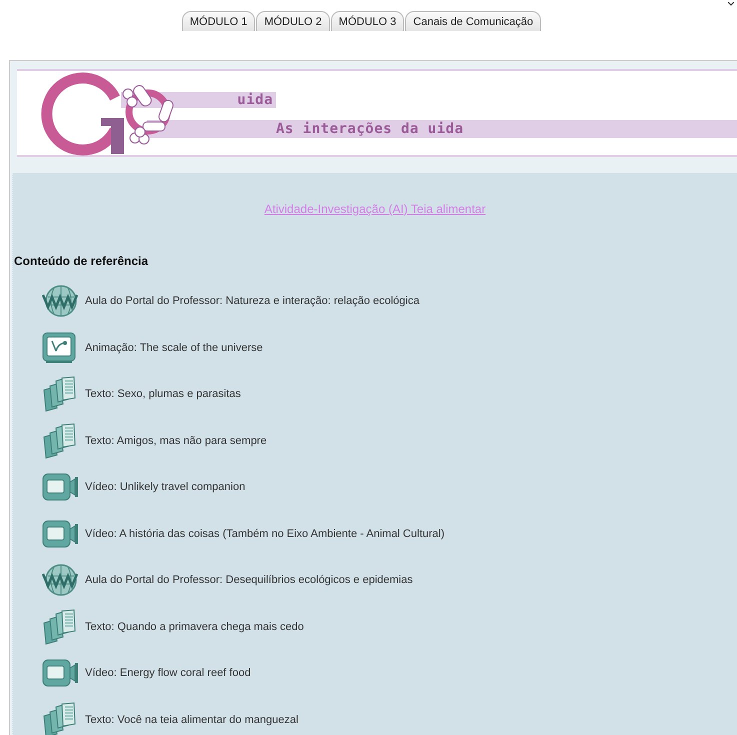 The image size is (737, 735). What do you see at coordinates (370, 129) in the screenshot?
I see `banner-title: As interações da uida` at bounding box center [370, 129].